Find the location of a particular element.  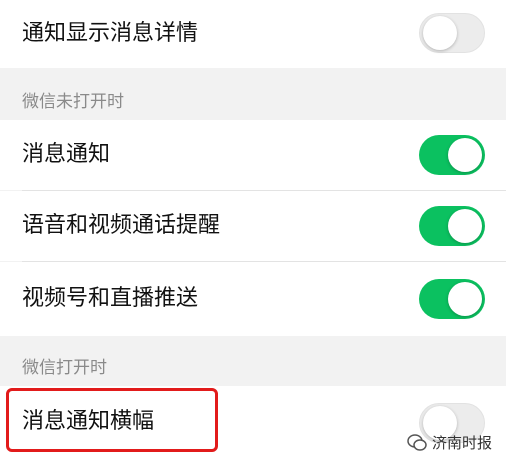

watermark-text: 济南时报 is located at coordinates (461, 443).